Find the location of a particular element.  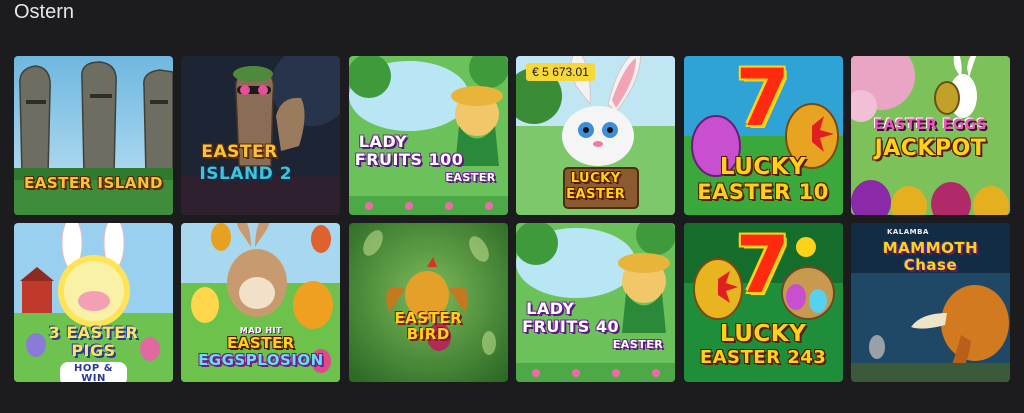

game-title-line-2: JACKPOT is located at coordinates (930, 148).